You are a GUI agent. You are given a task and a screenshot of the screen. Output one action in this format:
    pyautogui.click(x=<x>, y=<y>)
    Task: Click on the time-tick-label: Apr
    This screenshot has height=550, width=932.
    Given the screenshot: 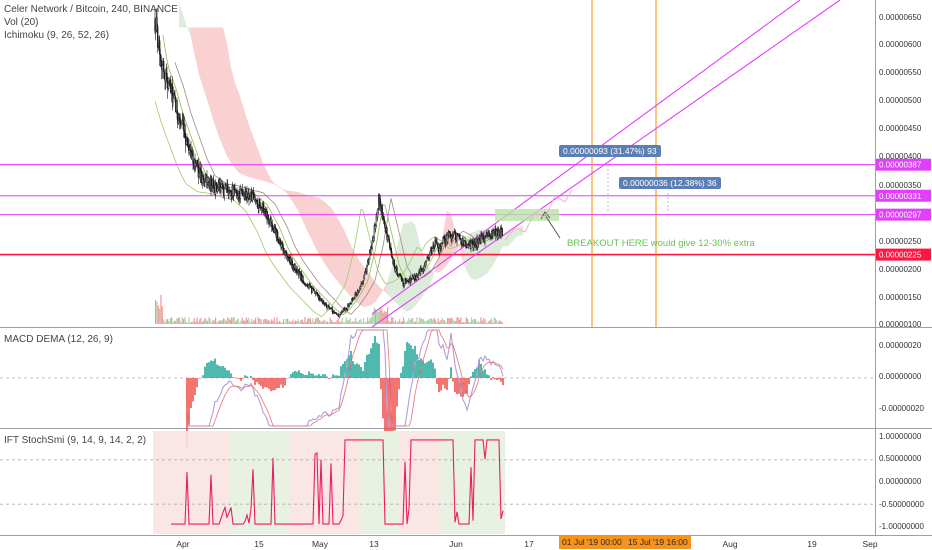 What is the action you would take?
    pyautogui.click(x=182, y=544)
    